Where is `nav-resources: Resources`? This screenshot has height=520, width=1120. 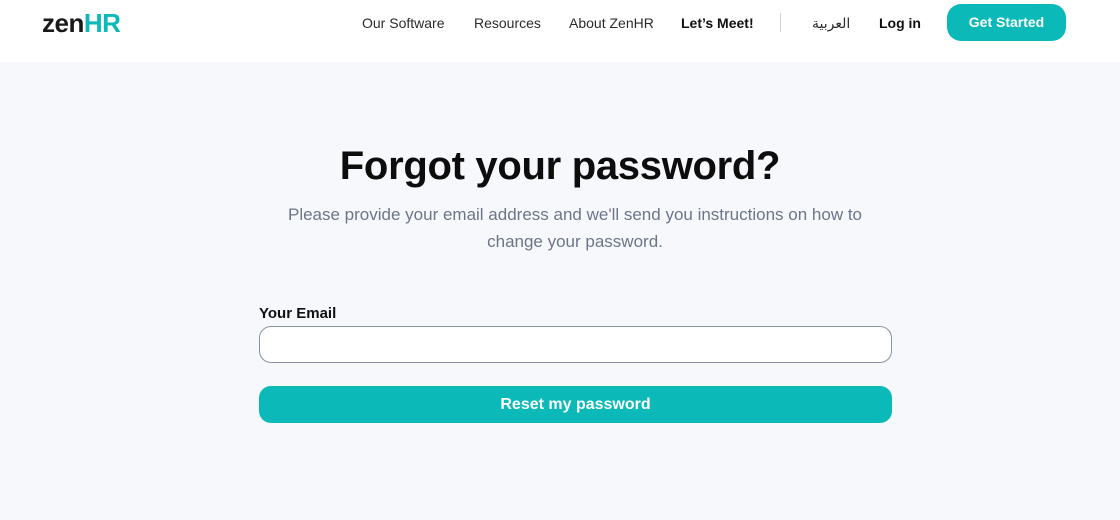
nav-resources: Resources is located at coordinates (507, 23).